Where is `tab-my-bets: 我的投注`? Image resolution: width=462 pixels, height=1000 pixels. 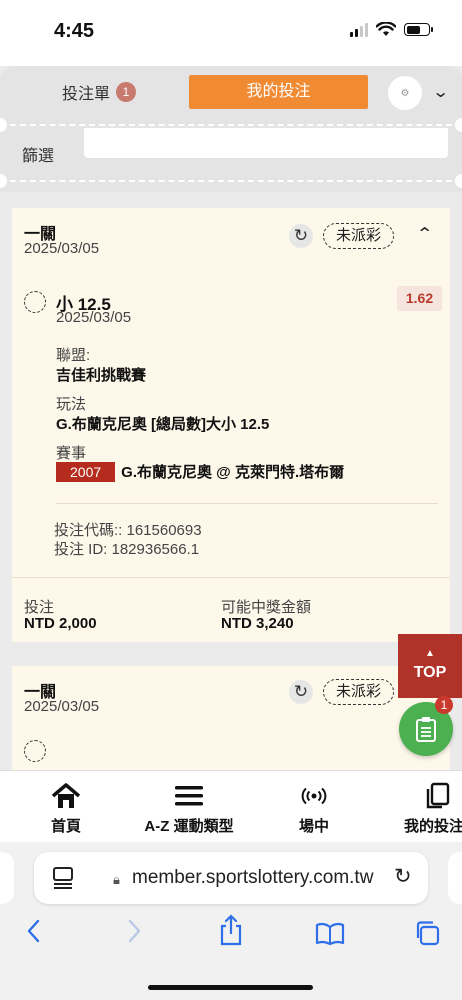 tab-my-bets: 我的投注 is located at coordinates (278, 92).